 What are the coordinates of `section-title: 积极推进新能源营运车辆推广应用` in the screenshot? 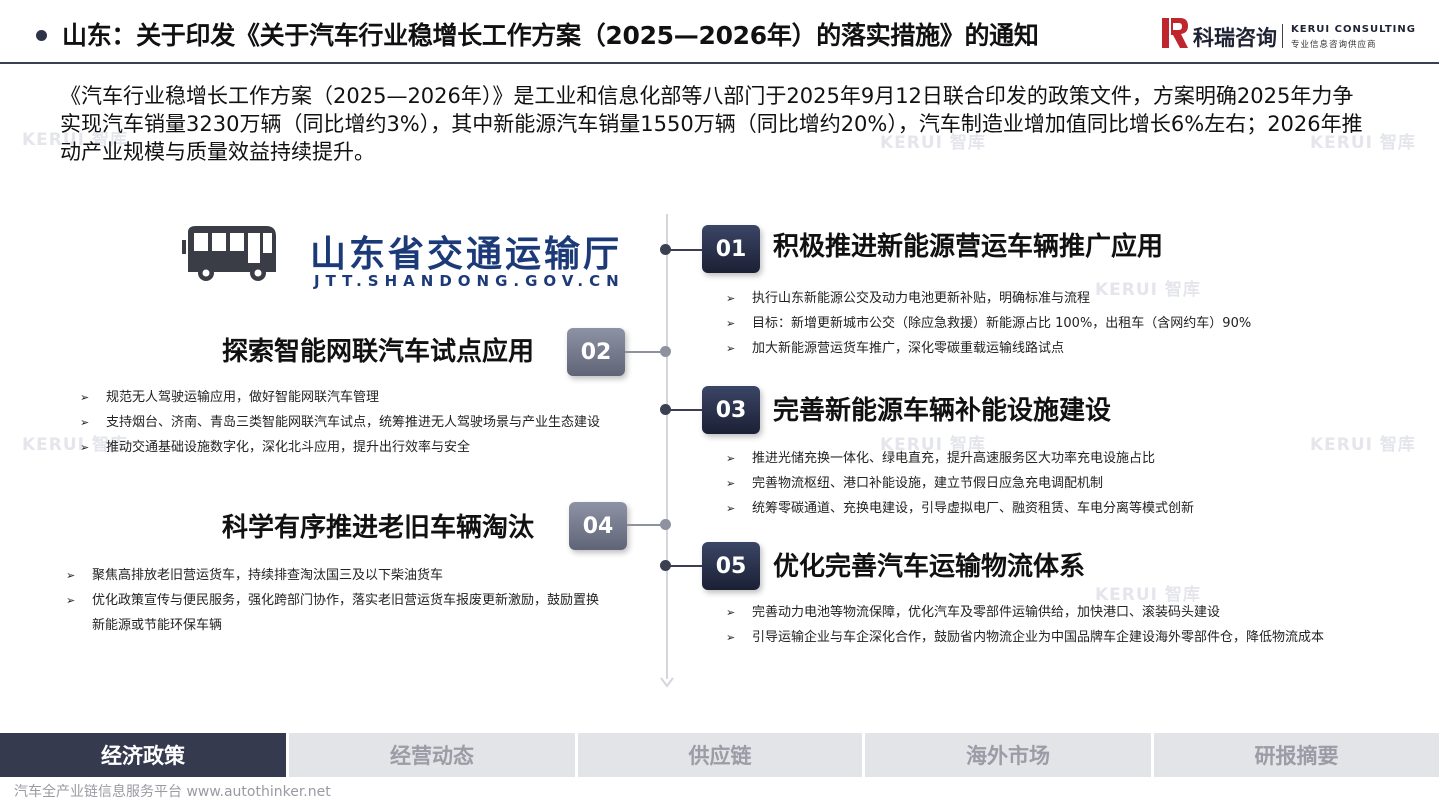 It's located at (968, 247).